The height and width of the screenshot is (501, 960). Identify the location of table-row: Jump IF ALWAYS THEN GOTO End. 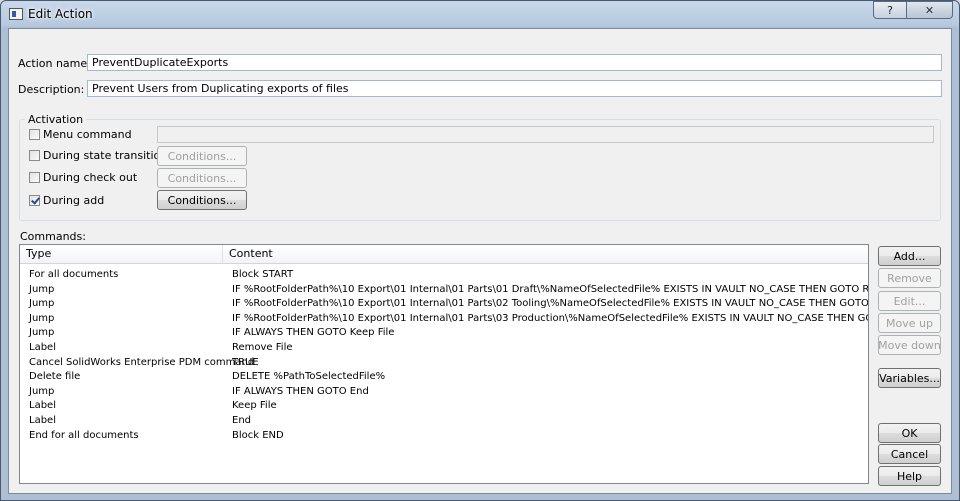
(444, 392).